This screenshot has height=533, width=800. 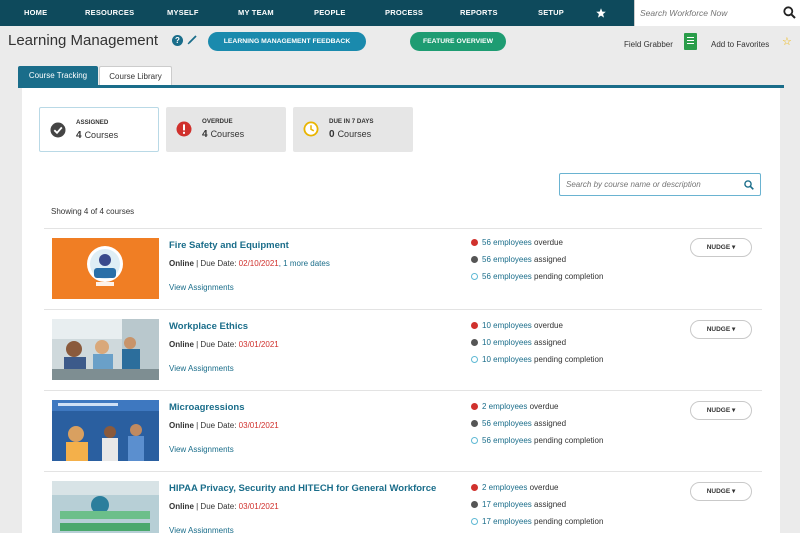 I want to click on course-title-link: Workplace Ethics, so click(x=208, y=326).